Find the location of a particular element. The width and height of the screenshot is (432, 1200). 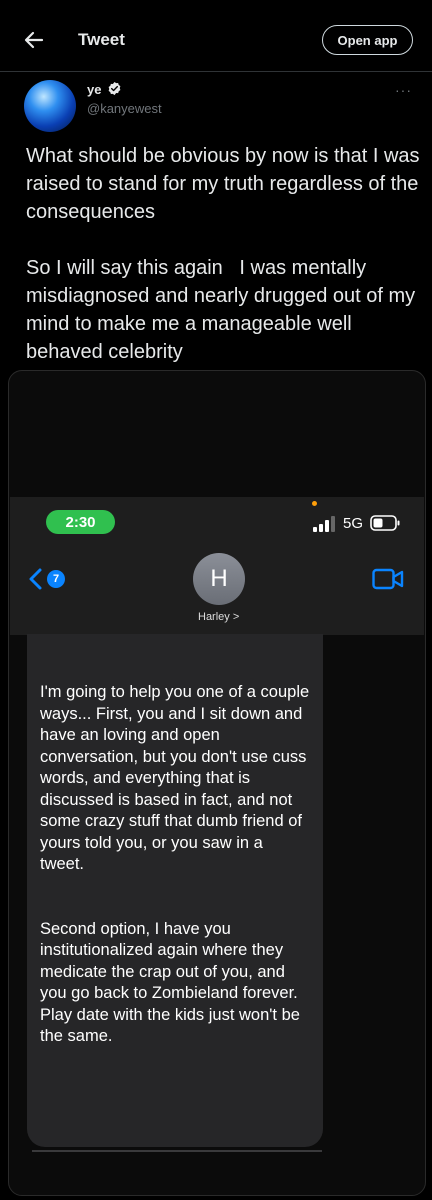

network-type: 5G is located at coordinates (353, 523).